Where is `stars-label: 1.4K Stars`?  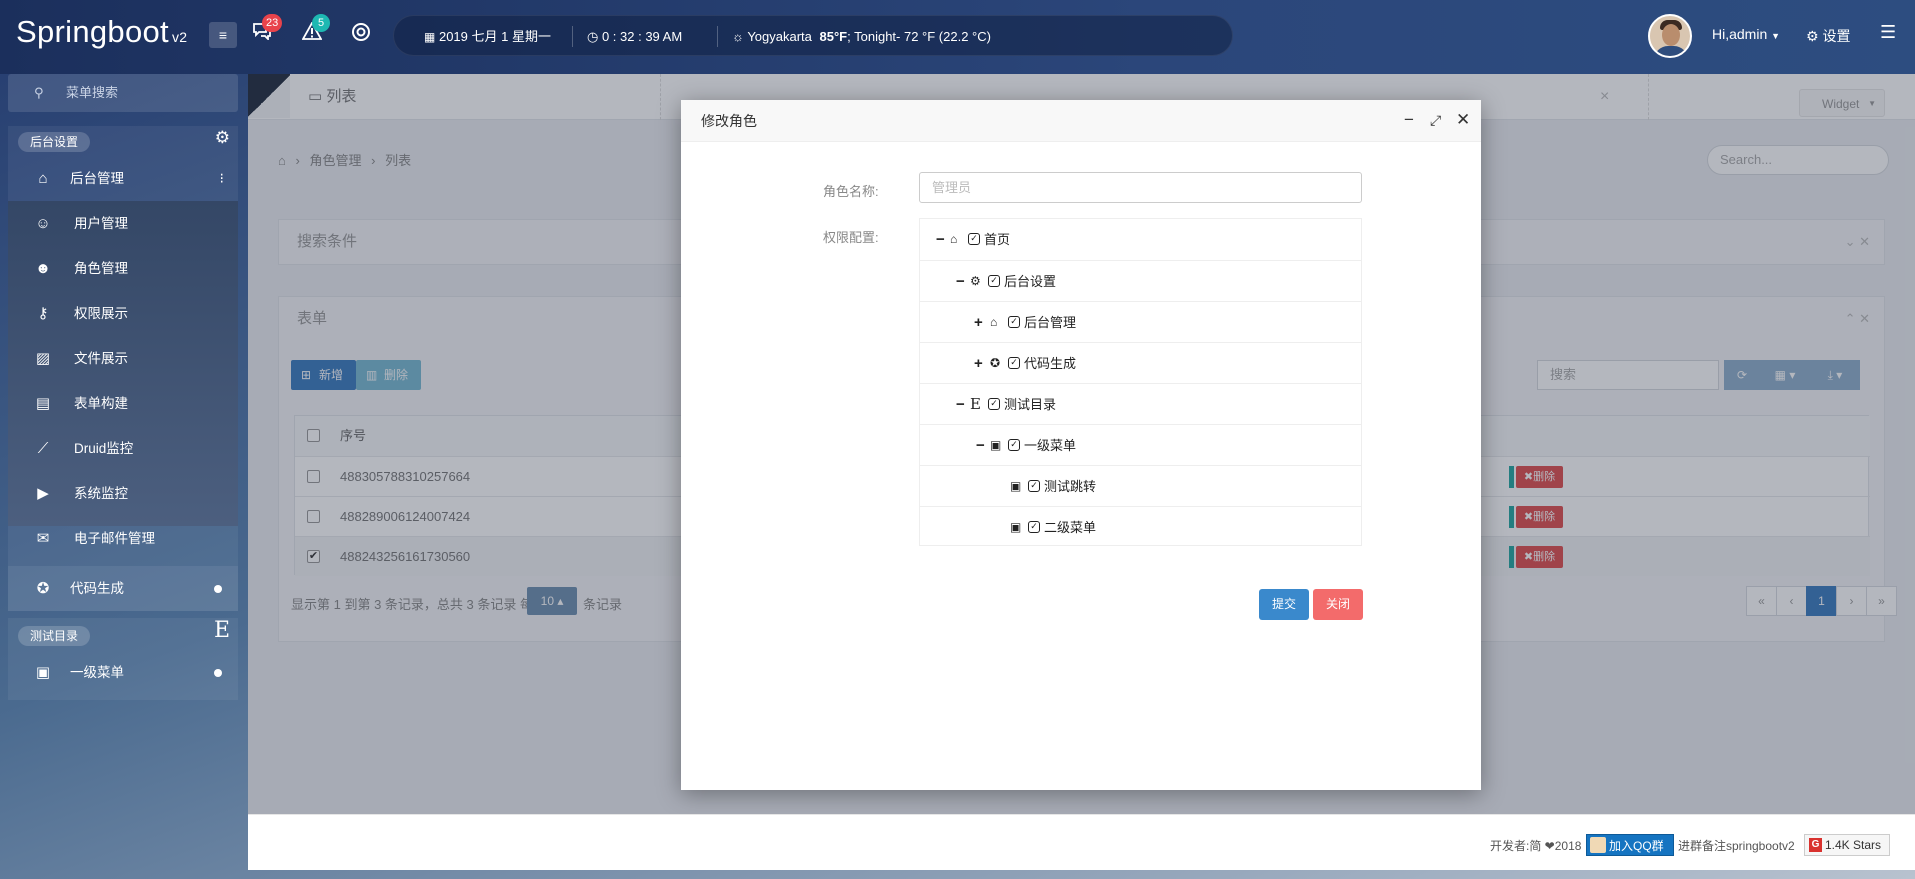
stars-label: 1.4K Stars is located at coordinates (1853, 845).